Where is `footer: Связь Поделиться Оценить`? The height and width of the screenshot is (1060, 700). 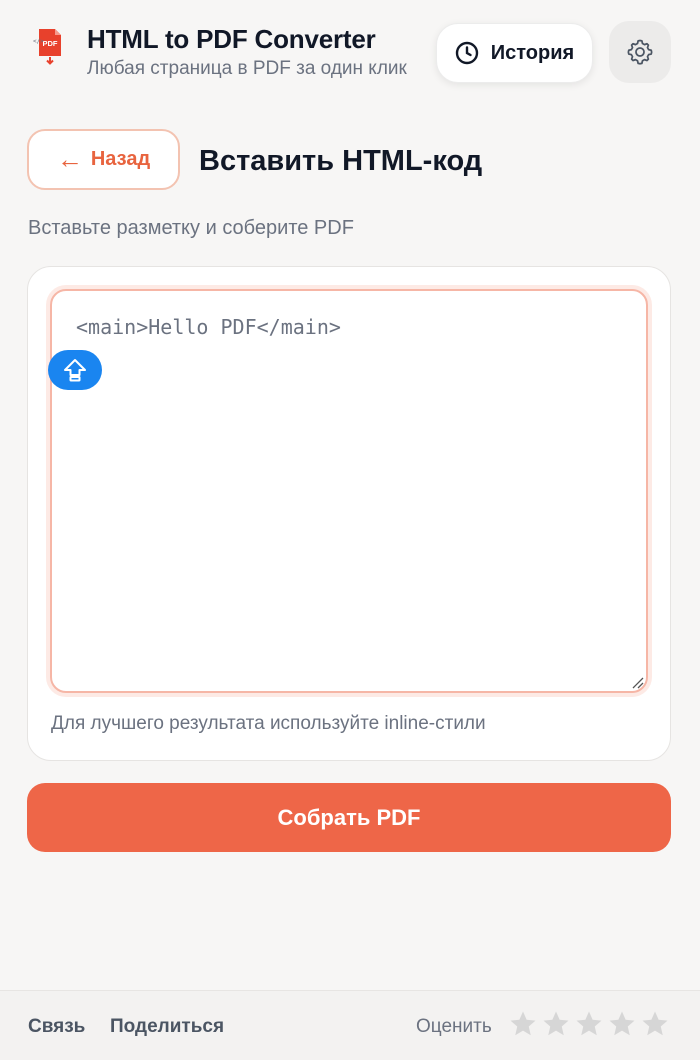
footer: Связь Поделиться Оценить is located at coordinates (350, 1025).